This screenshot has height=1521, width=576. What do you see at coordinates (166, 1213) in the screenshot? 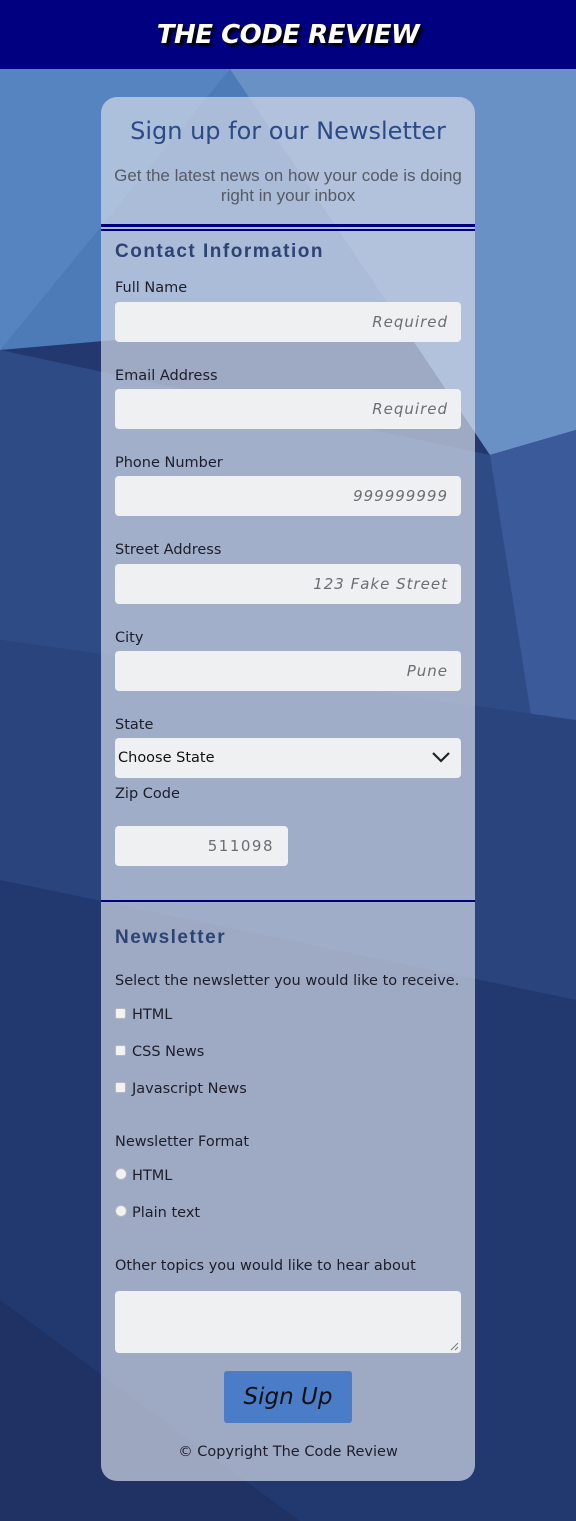
I see `option-label: Plain text` at bounding box center [166, 1213].